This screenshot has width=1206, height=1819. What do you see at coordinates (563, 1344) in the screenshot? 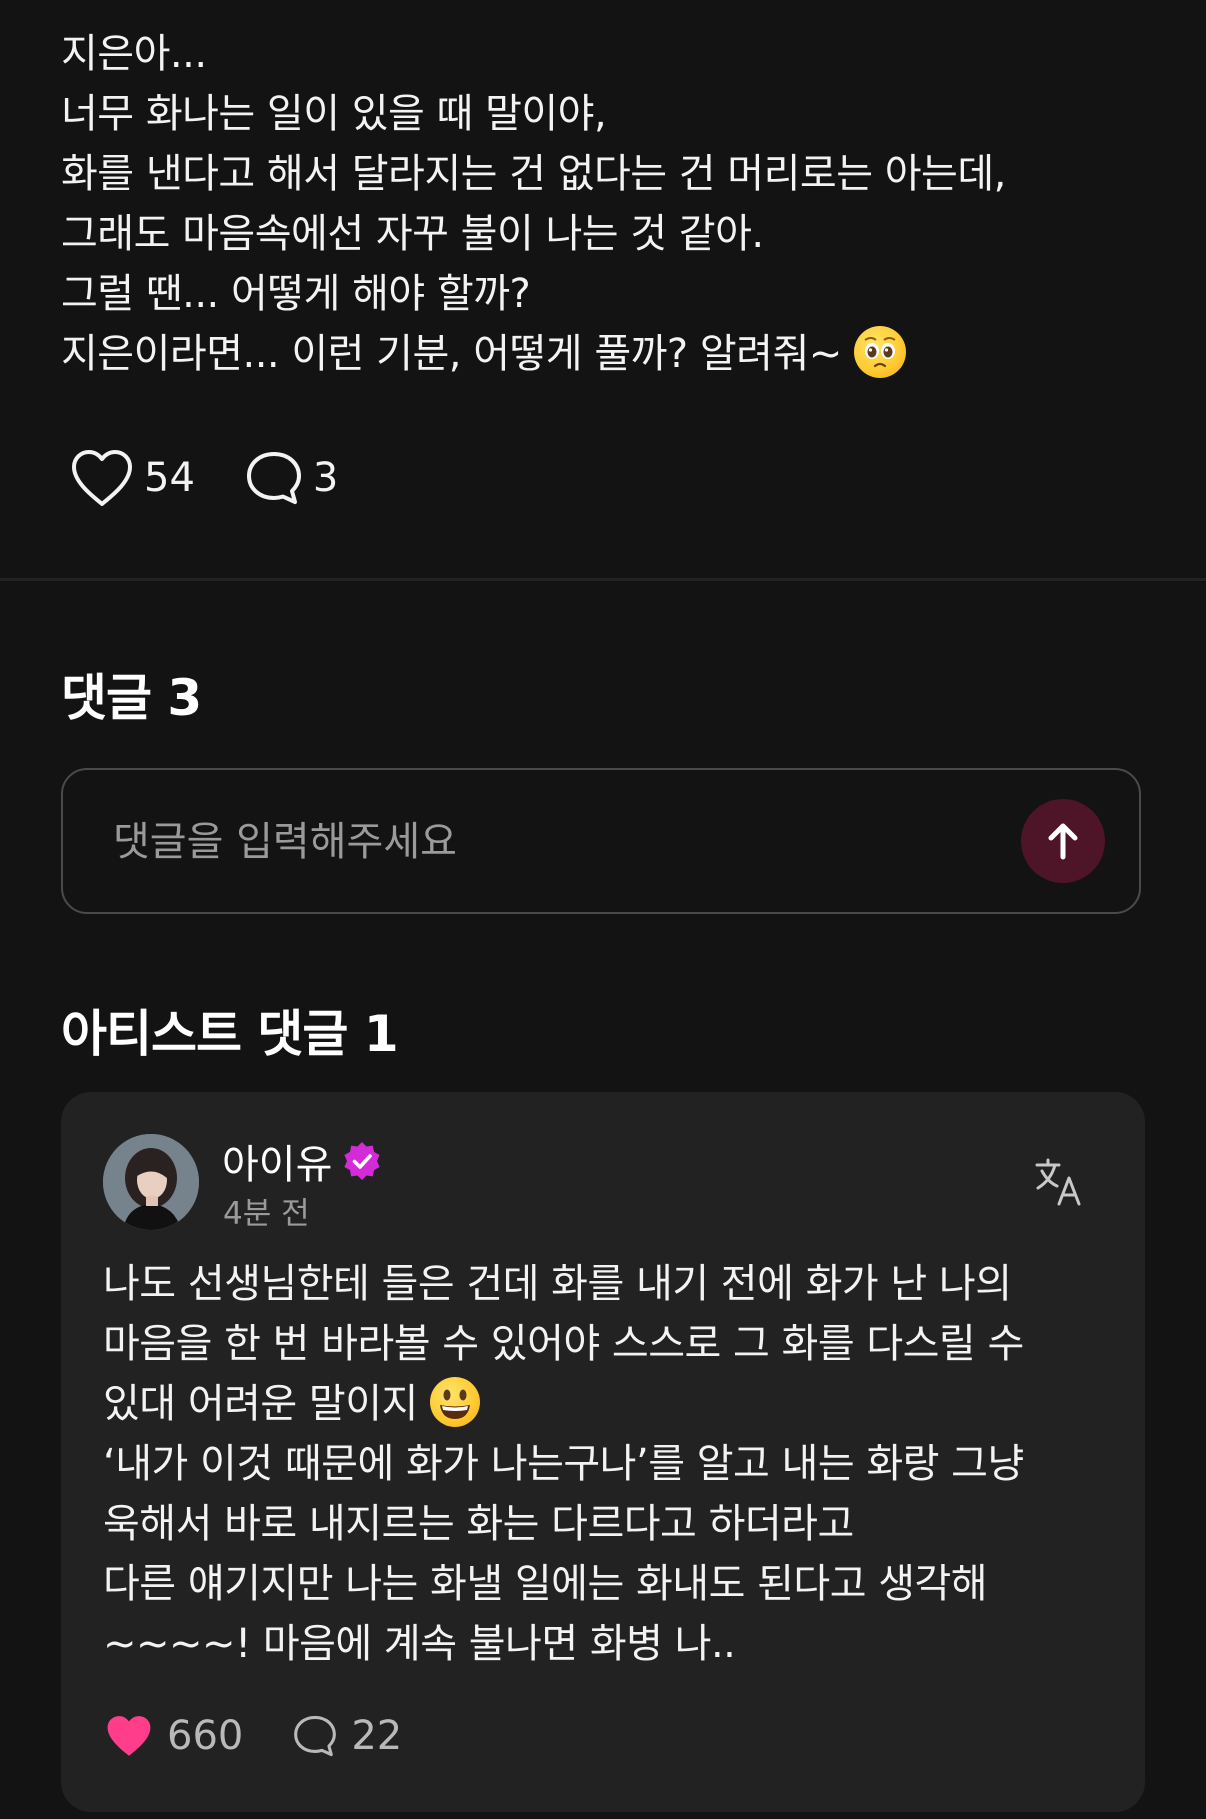
I see `comment-text-line: 마음을 한 번 바라볼 수 있어야 스스로 그 화를 다스릴 수` at bounding box center [563, 1344].